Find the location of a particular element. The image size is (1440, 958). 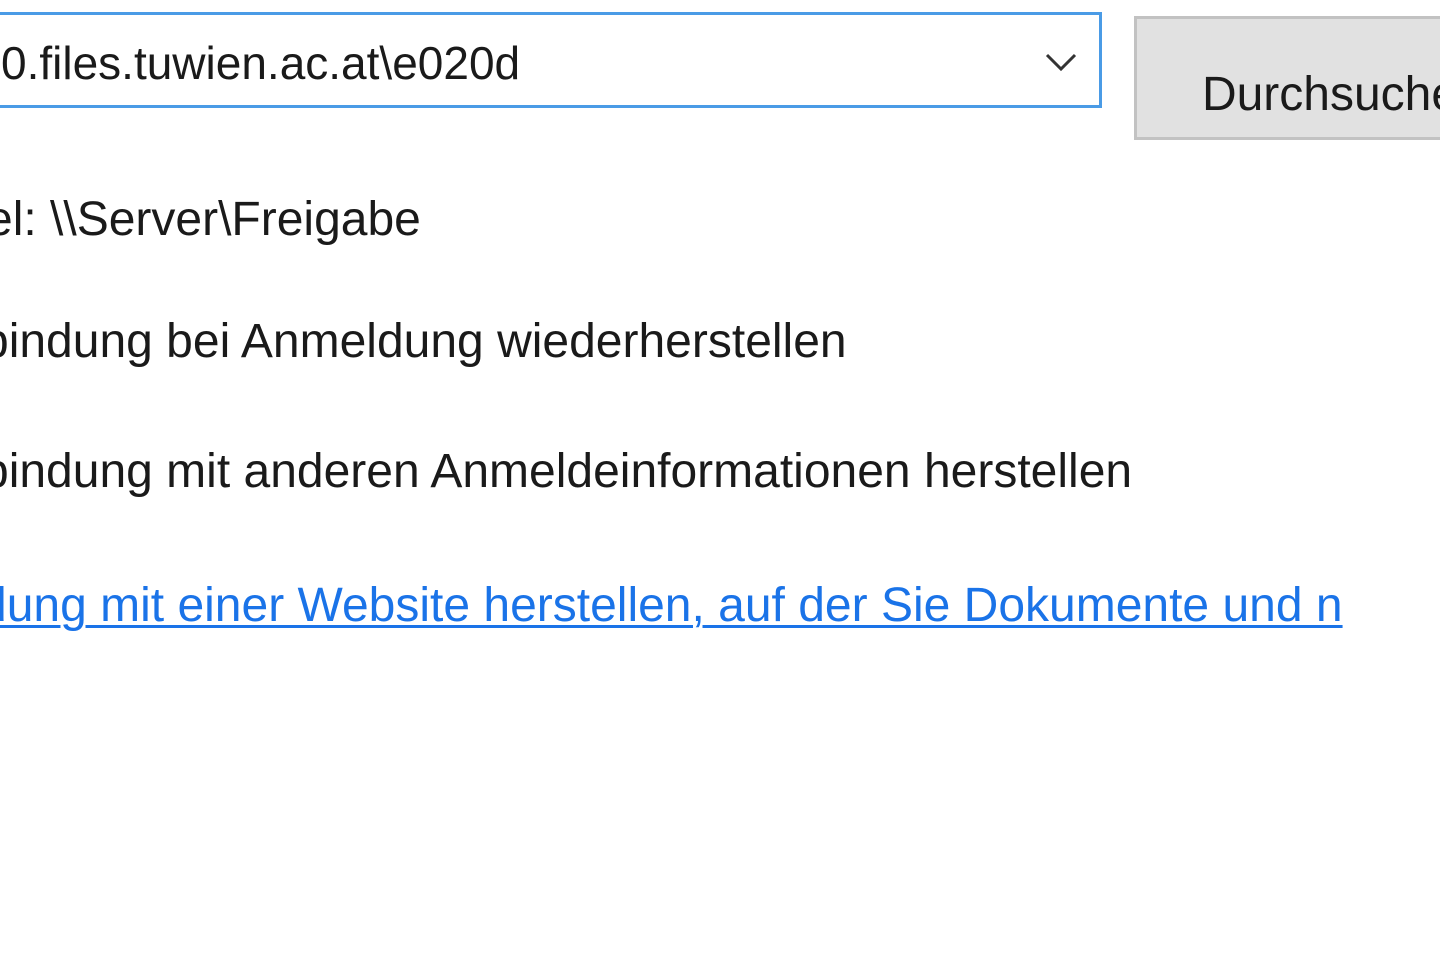

example-hint: el: \\Server\Freigabe is located at coordinates (210, 219).